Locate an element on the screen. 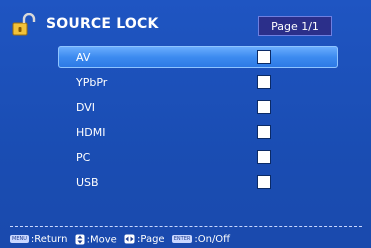  move-label: :Move is located at coordinates (101, 240).